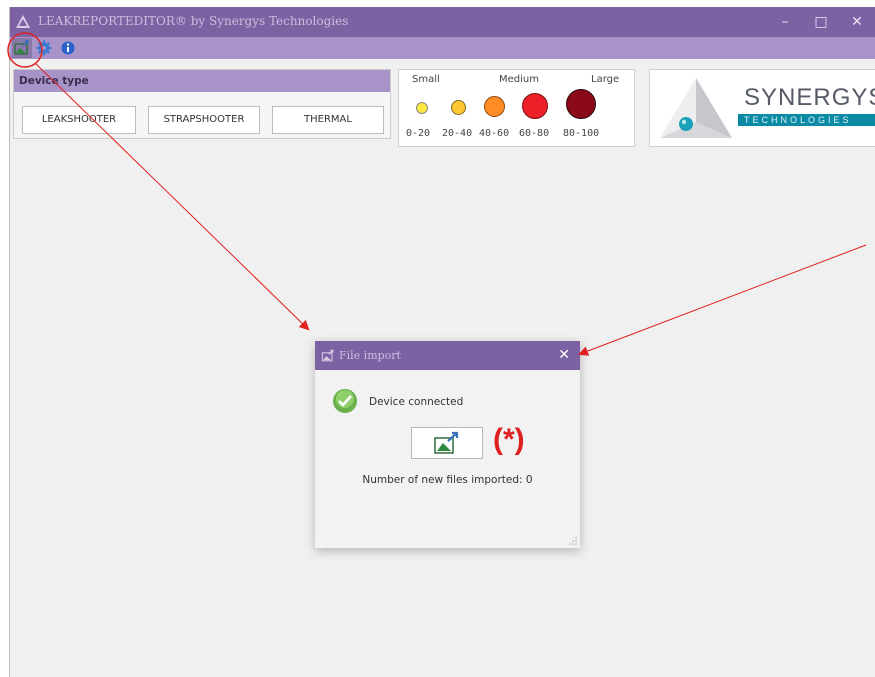  What do you see at coordinates (204, 120) in the screenshot?
I see `strapshooter-button: STRAPSHOOTER` at bounding box center [204, 120].